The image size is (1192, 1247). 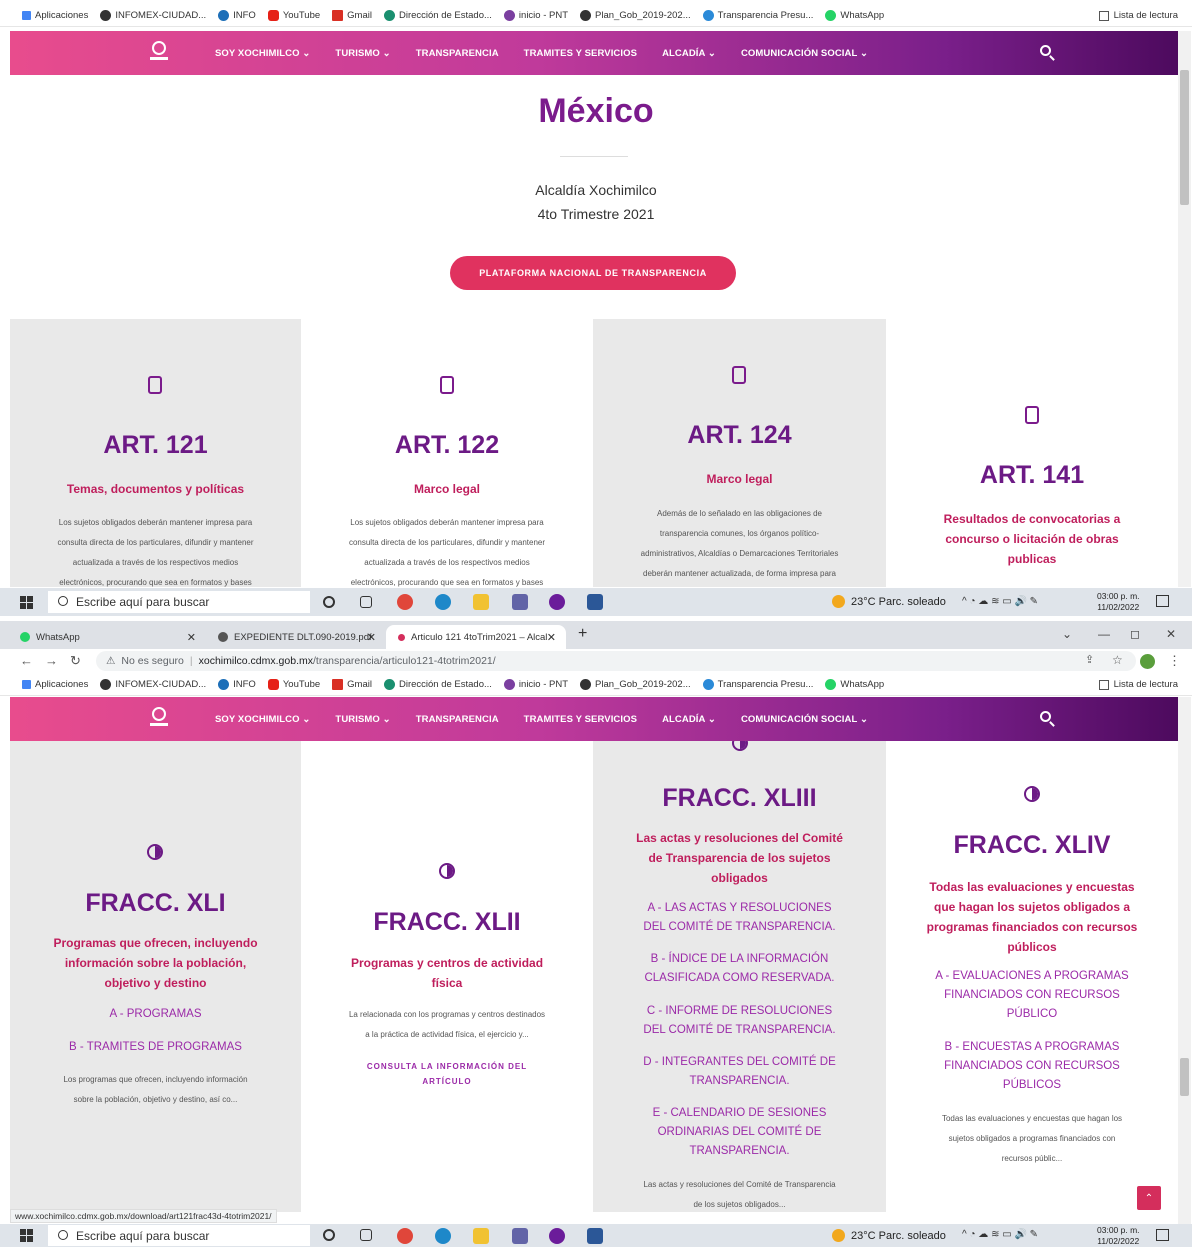 I want to click on chrome-icon, so click(x=405, y=602).